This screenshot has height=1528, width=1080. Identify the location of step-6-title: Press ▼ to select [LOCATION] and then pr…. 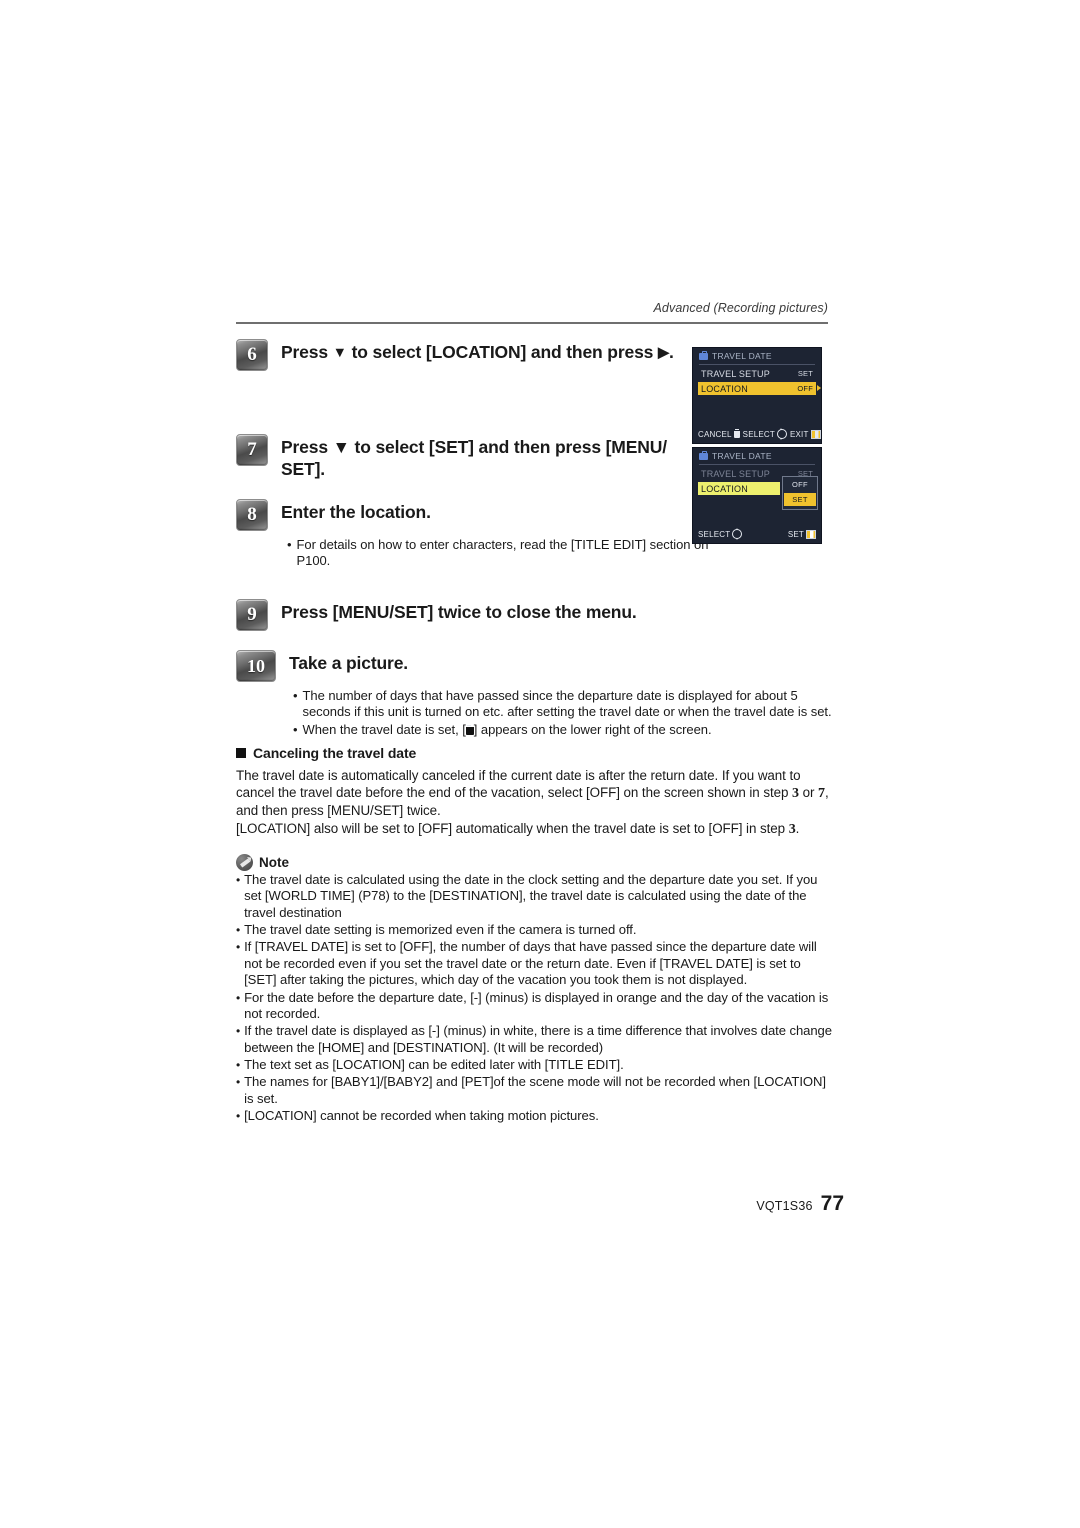
(477, 351).